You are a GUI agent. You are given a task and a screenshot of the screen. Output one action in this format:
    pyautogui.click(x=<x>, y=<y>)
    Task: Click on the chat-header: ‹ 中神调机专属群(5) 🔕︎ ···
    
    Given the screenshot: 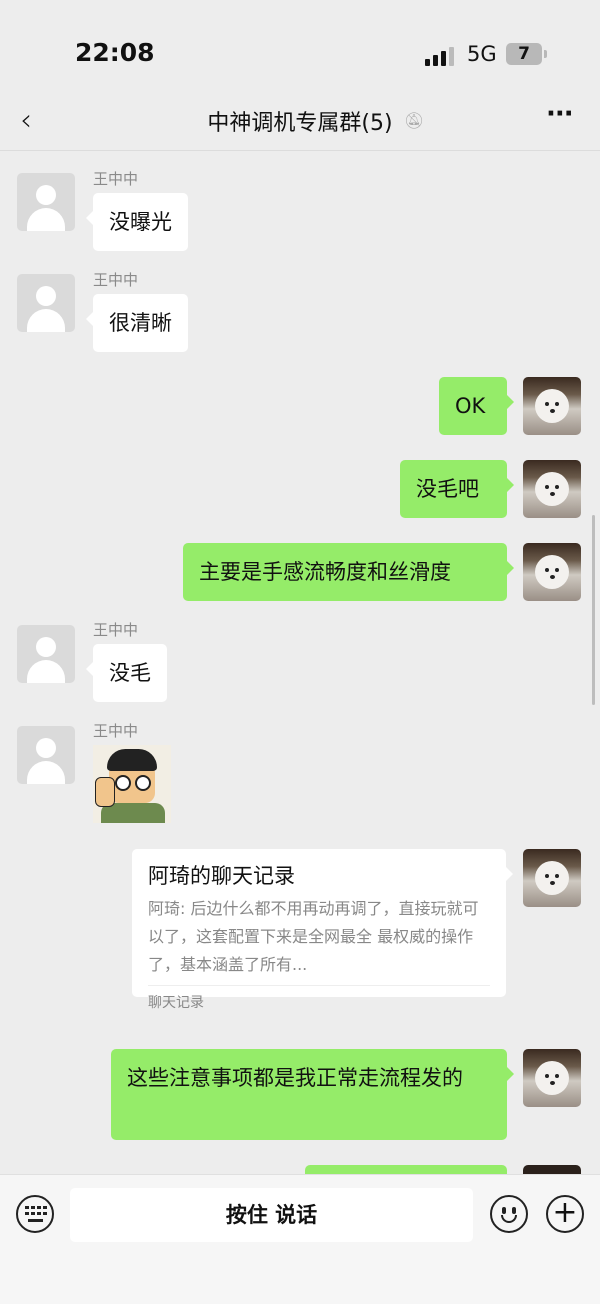 What is the action you would take?
    pyautogui.click(x=300, y=123)
    